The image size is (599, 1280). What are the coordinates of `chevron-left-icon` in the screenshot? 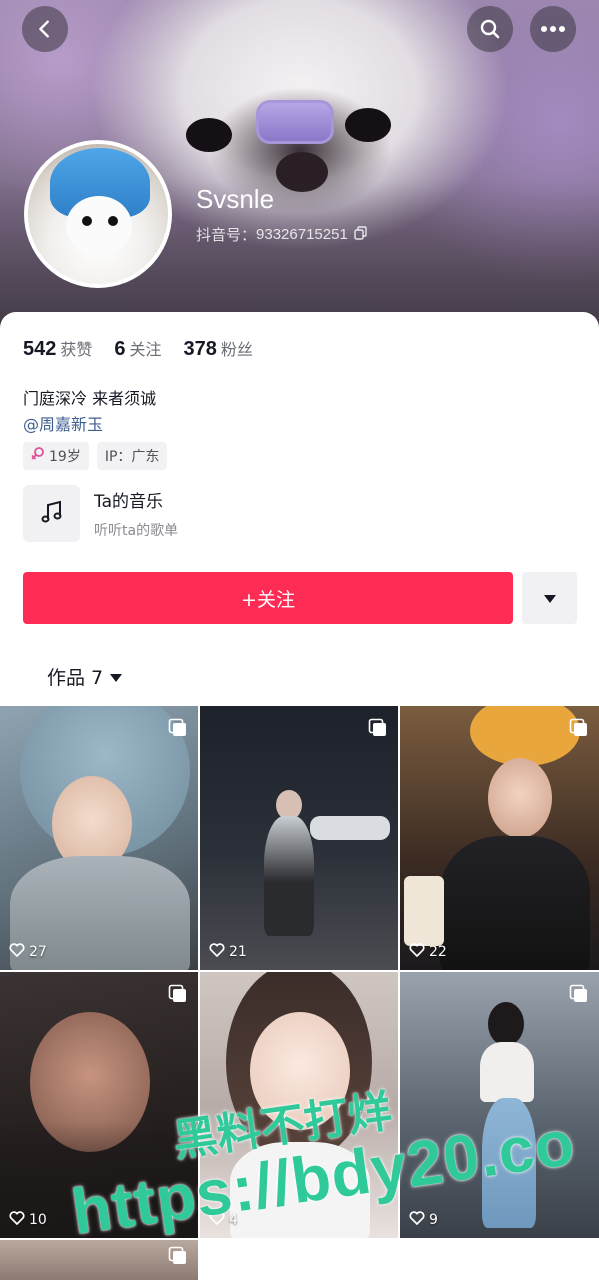 It's located at (45, 29).